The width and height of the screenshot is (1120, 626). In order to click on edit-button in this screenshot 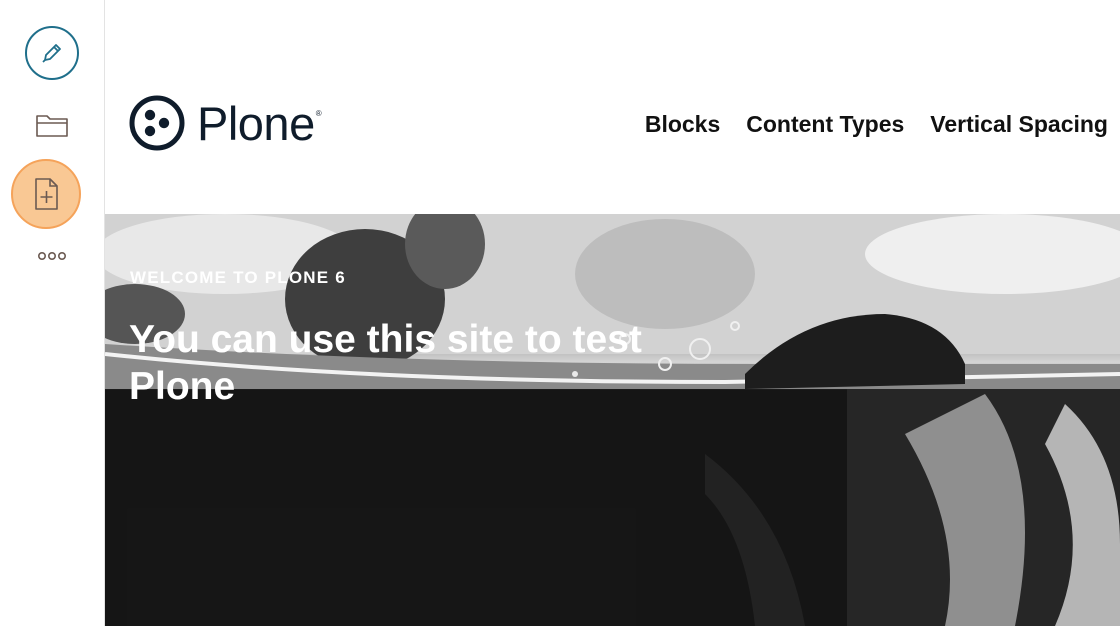, I will do `click(52, 53)`.